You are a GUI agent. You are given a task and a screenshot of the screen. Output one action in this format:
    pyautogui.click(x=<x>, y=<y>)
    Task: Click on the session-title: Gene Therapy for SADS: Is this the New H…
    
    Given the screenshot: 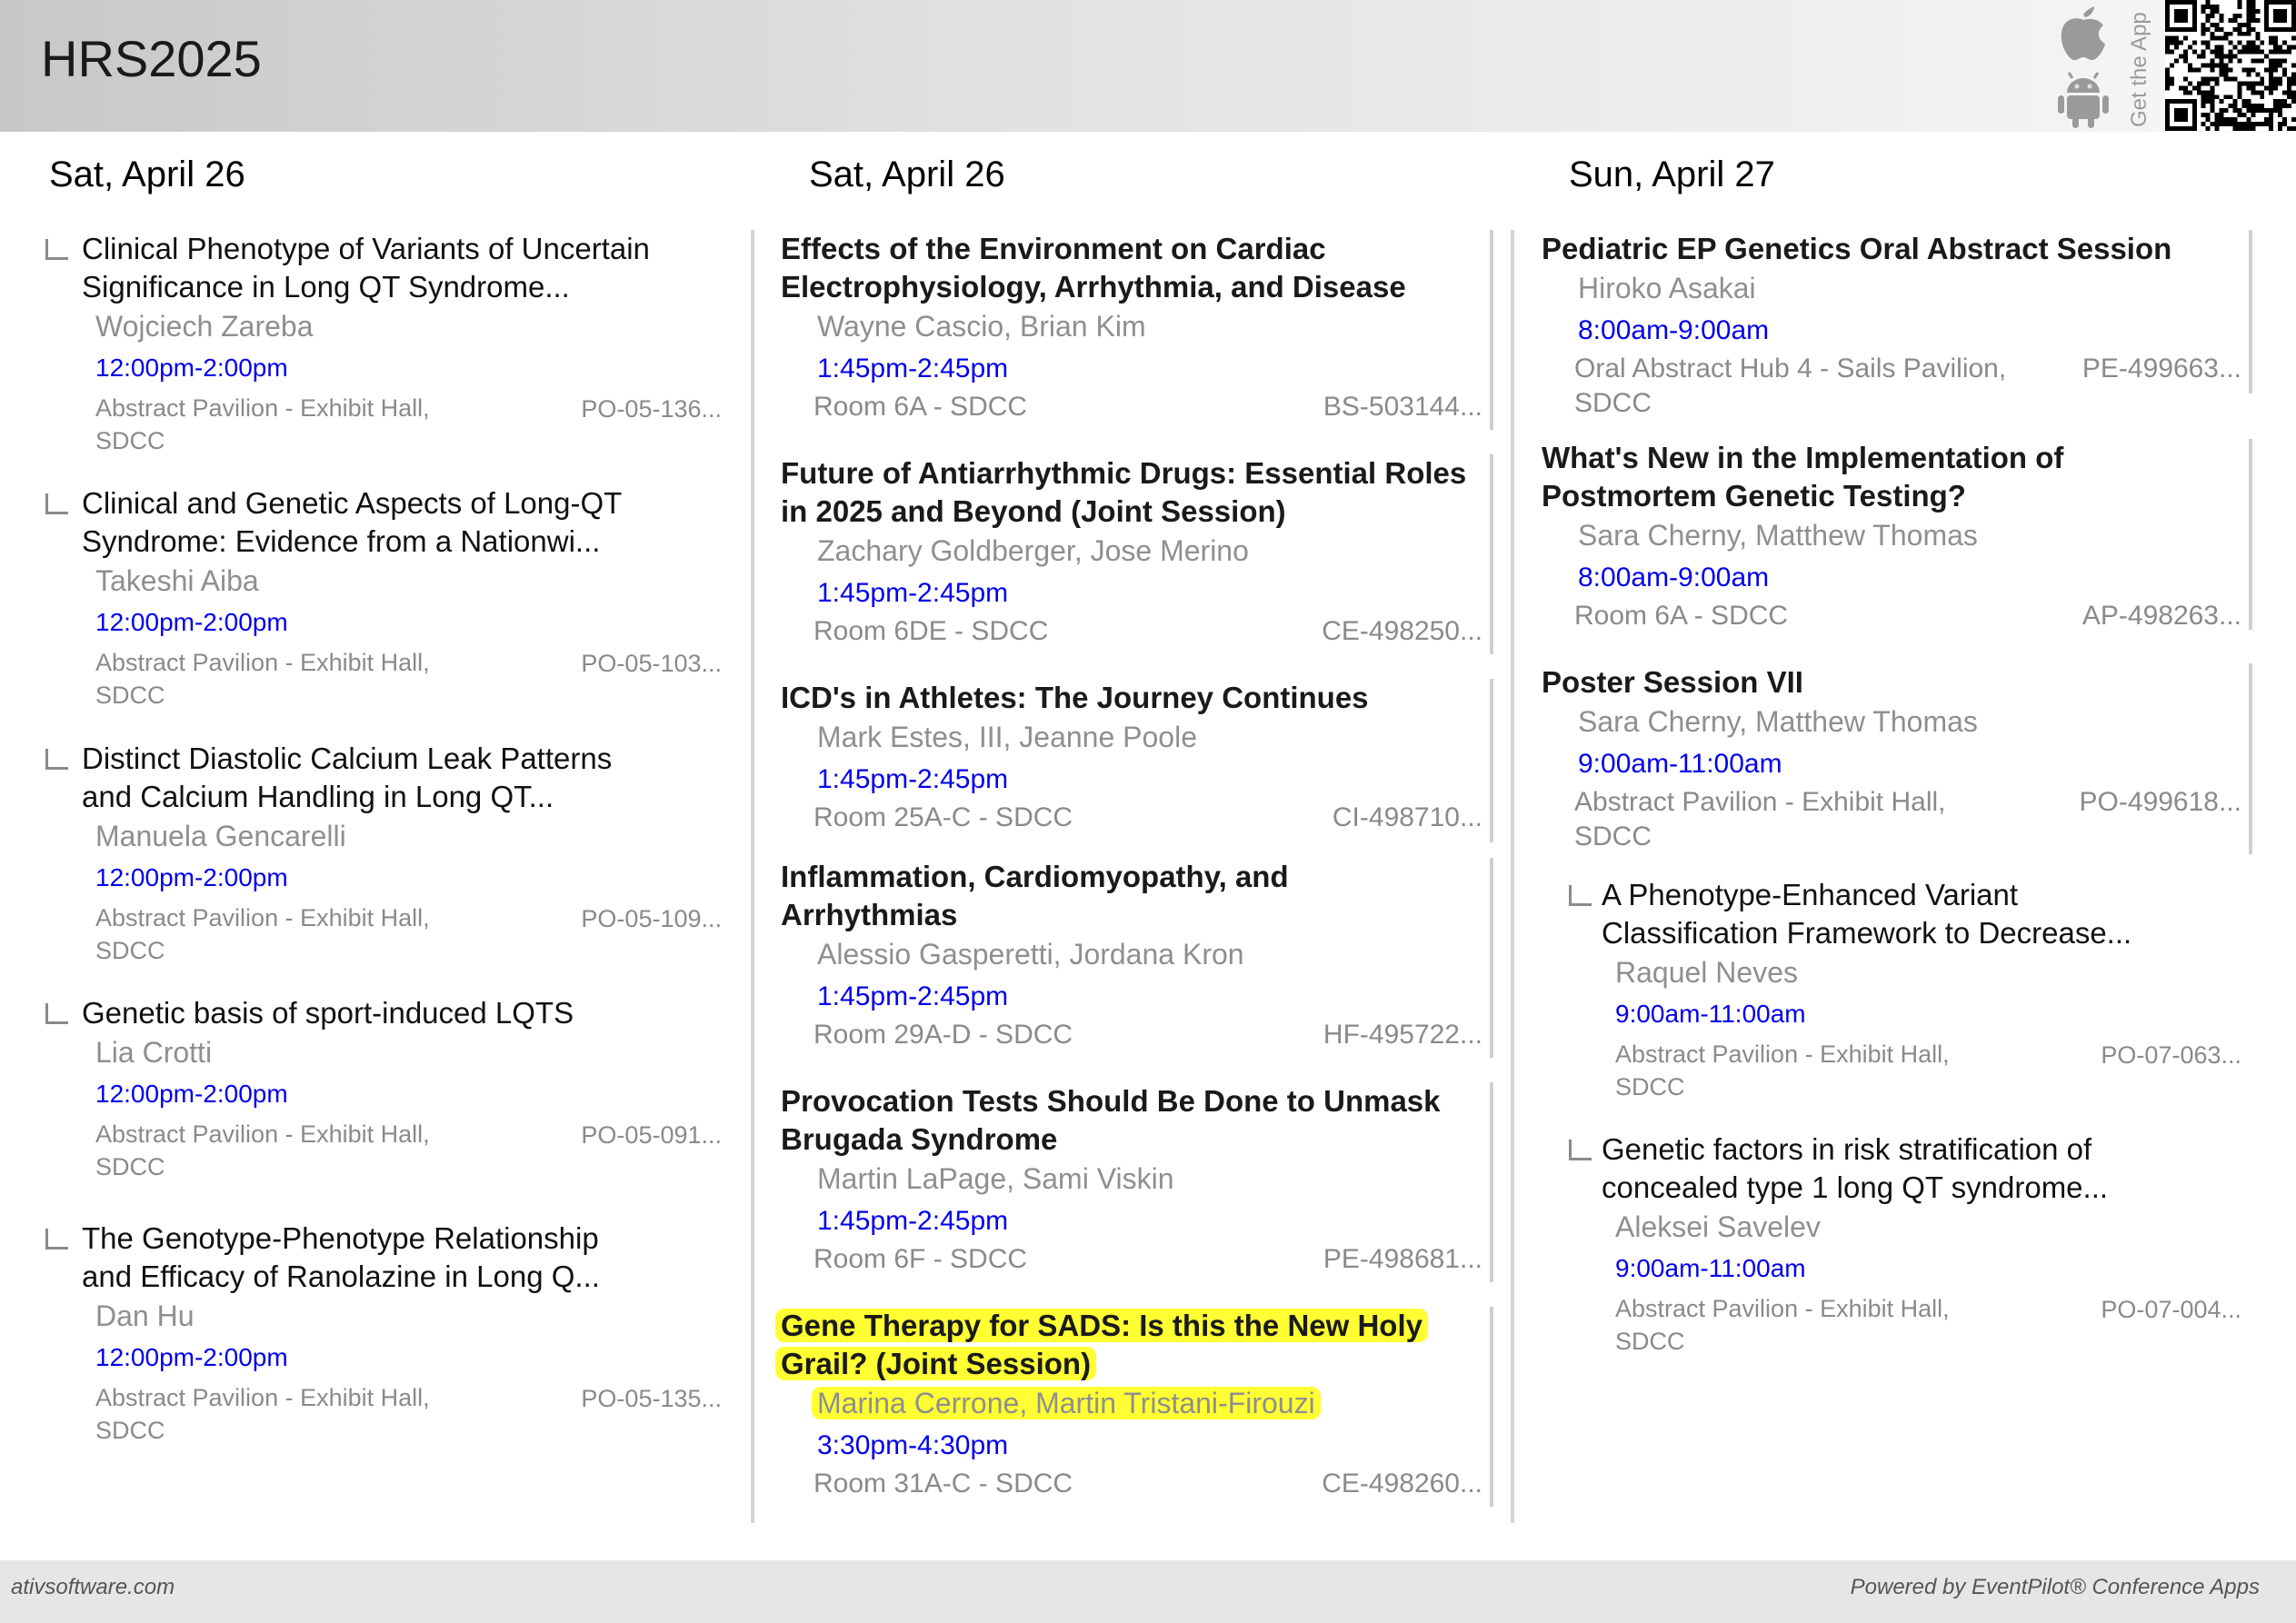 What is the action you would take?
    pyautogui.click(x=1101, y=1345)
    